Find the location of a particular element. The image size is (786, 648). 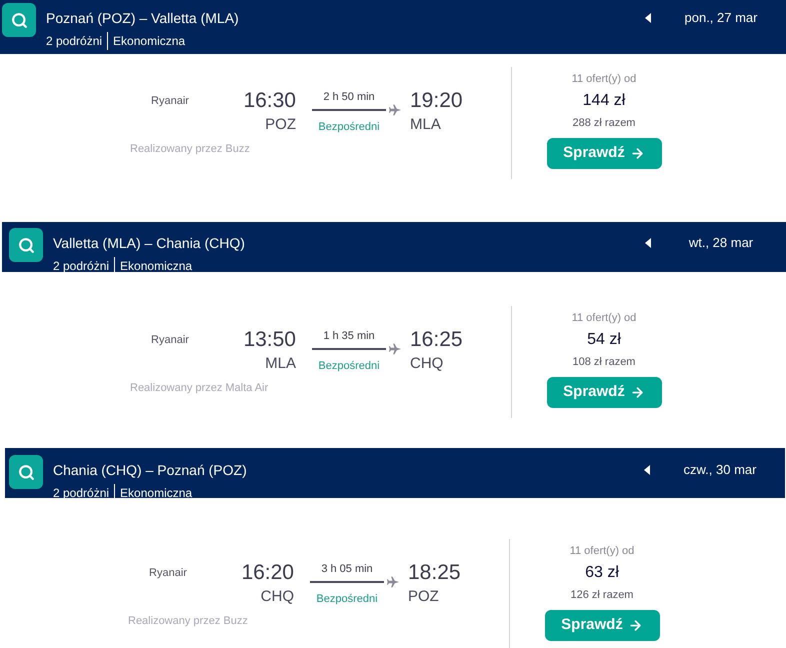

departure-time: 16:20 is located at coordinates (267, 573).